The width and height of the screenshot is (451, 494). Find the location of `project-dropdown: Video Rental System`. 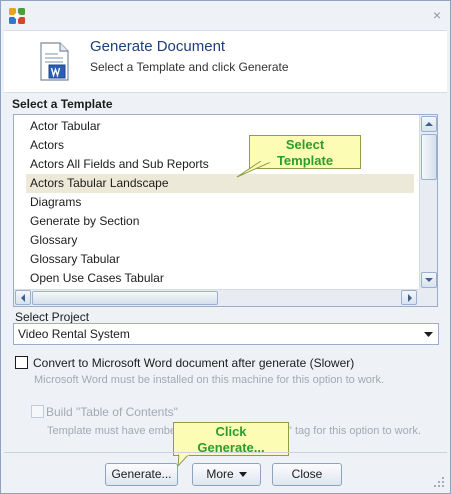

project-dropdown: Video Rental System is located at coordinates (226, 334).